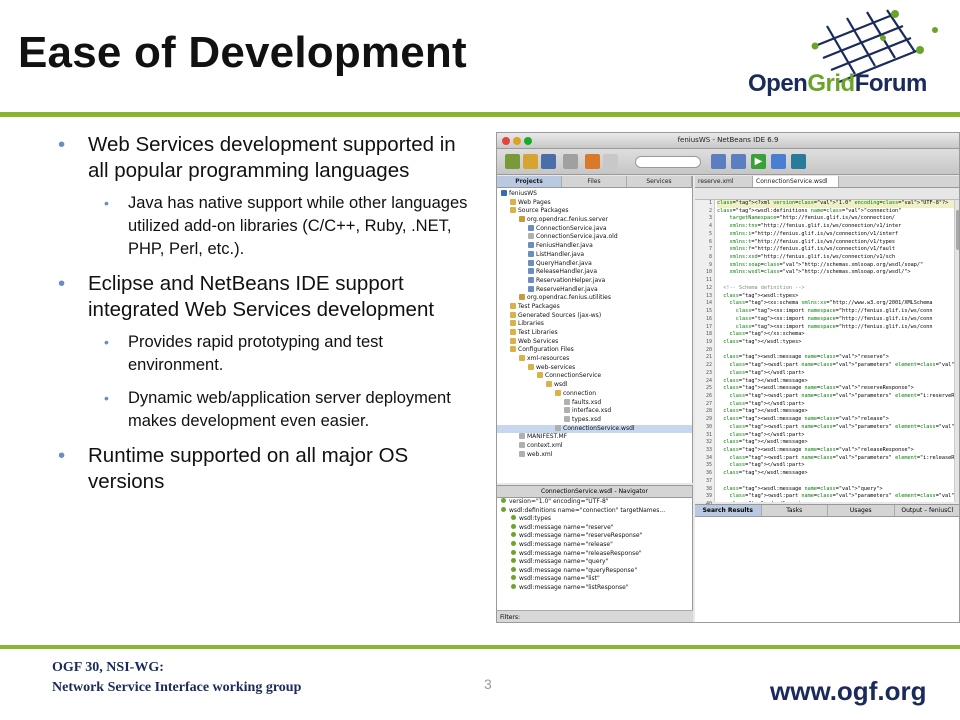 Image resolution: width=960 pixels, height=720 pixels. I want to click on editor-scrollbar, so click(956, 351).